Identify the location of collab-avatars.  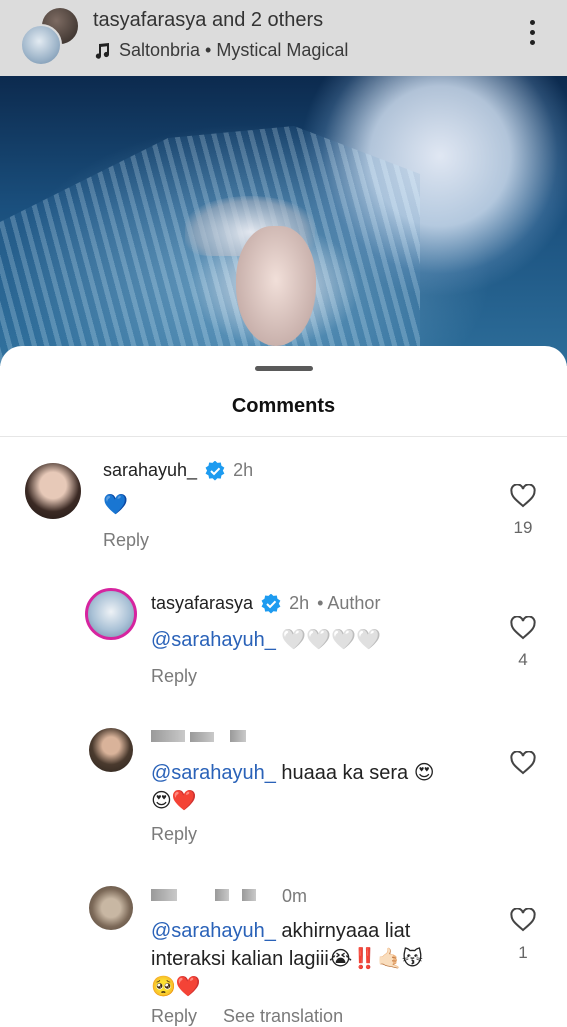
(50, 36).